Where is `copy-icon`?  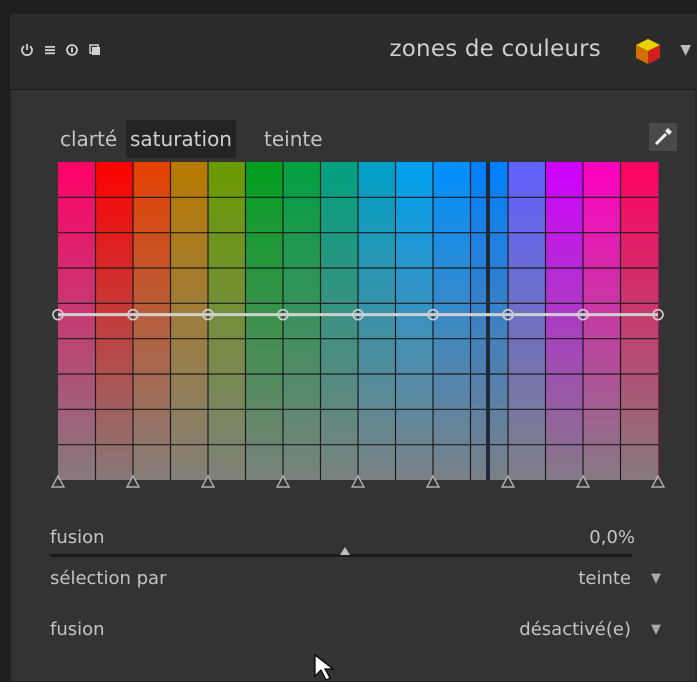 copy-icon is located at coordinates (95, 50).